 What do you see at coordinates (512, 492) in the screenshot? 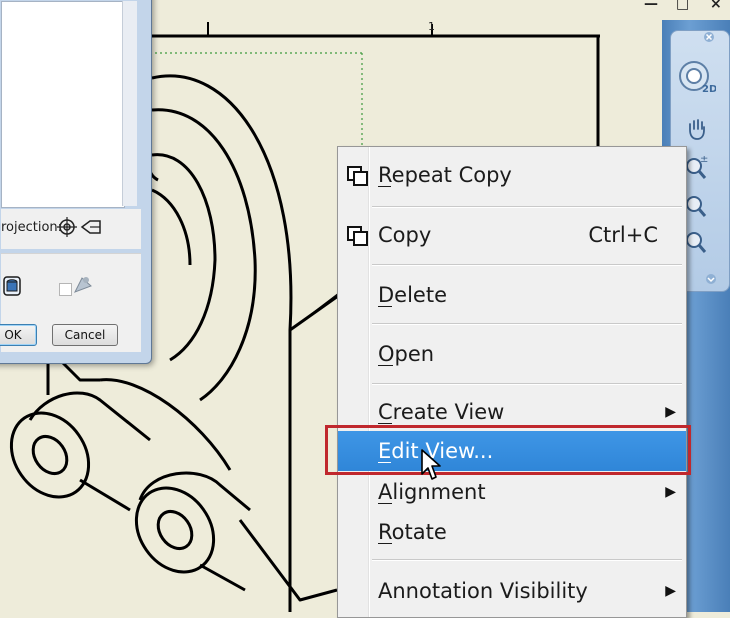
I see `menu-item-alignment: Alignment ▶` at bounding box center [512, 492].